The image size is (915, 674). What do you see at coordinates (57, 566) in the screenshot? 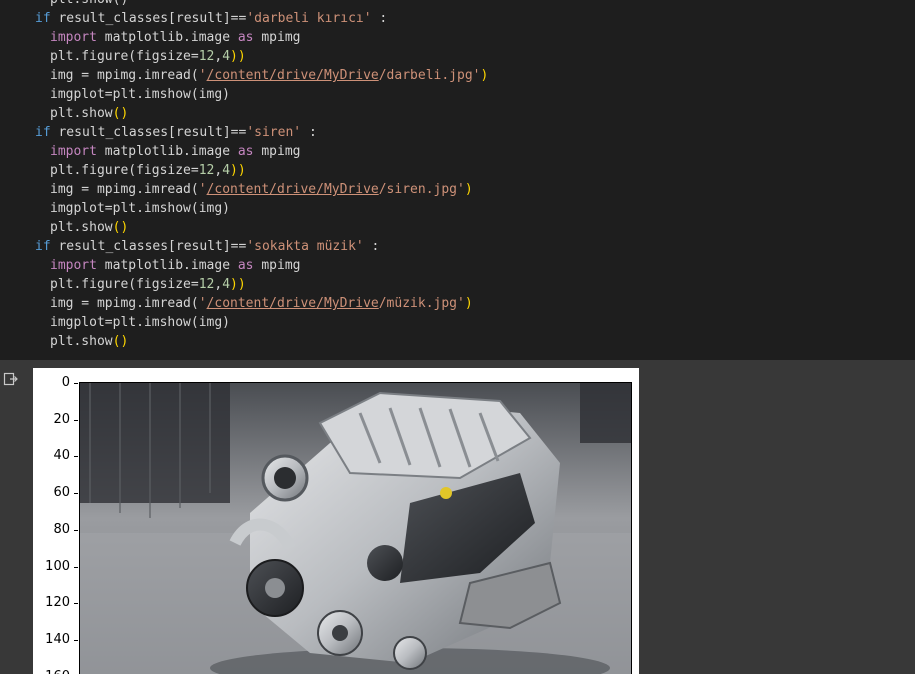
I see `y-tick-label: 100` at bounding box center [57, 566].